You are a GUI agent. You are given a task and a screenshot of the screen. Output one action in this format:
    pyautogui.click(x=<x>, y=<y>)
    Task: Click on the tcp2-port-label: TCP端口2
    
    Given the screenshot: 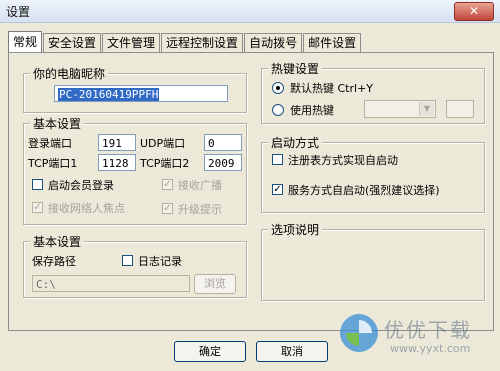 What is the action you would take?
    pyautogui.click(x=165, y=163)
    